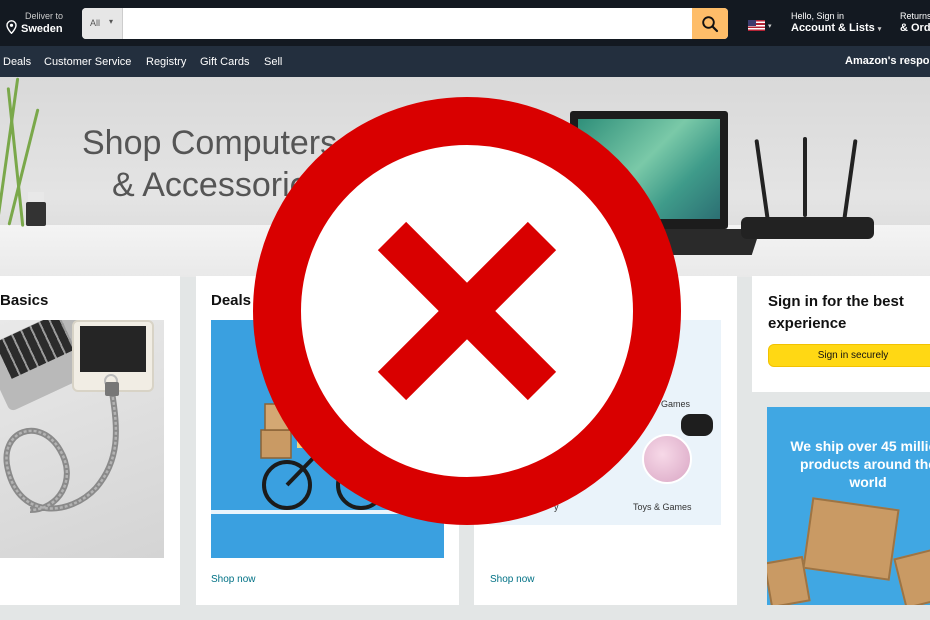 The width and height of the screenshot is (930, 620). What do you see at coordinates (915, 28) in the screenshot?
I see `orders-label: & Orders` at bounding box center [915, 28].